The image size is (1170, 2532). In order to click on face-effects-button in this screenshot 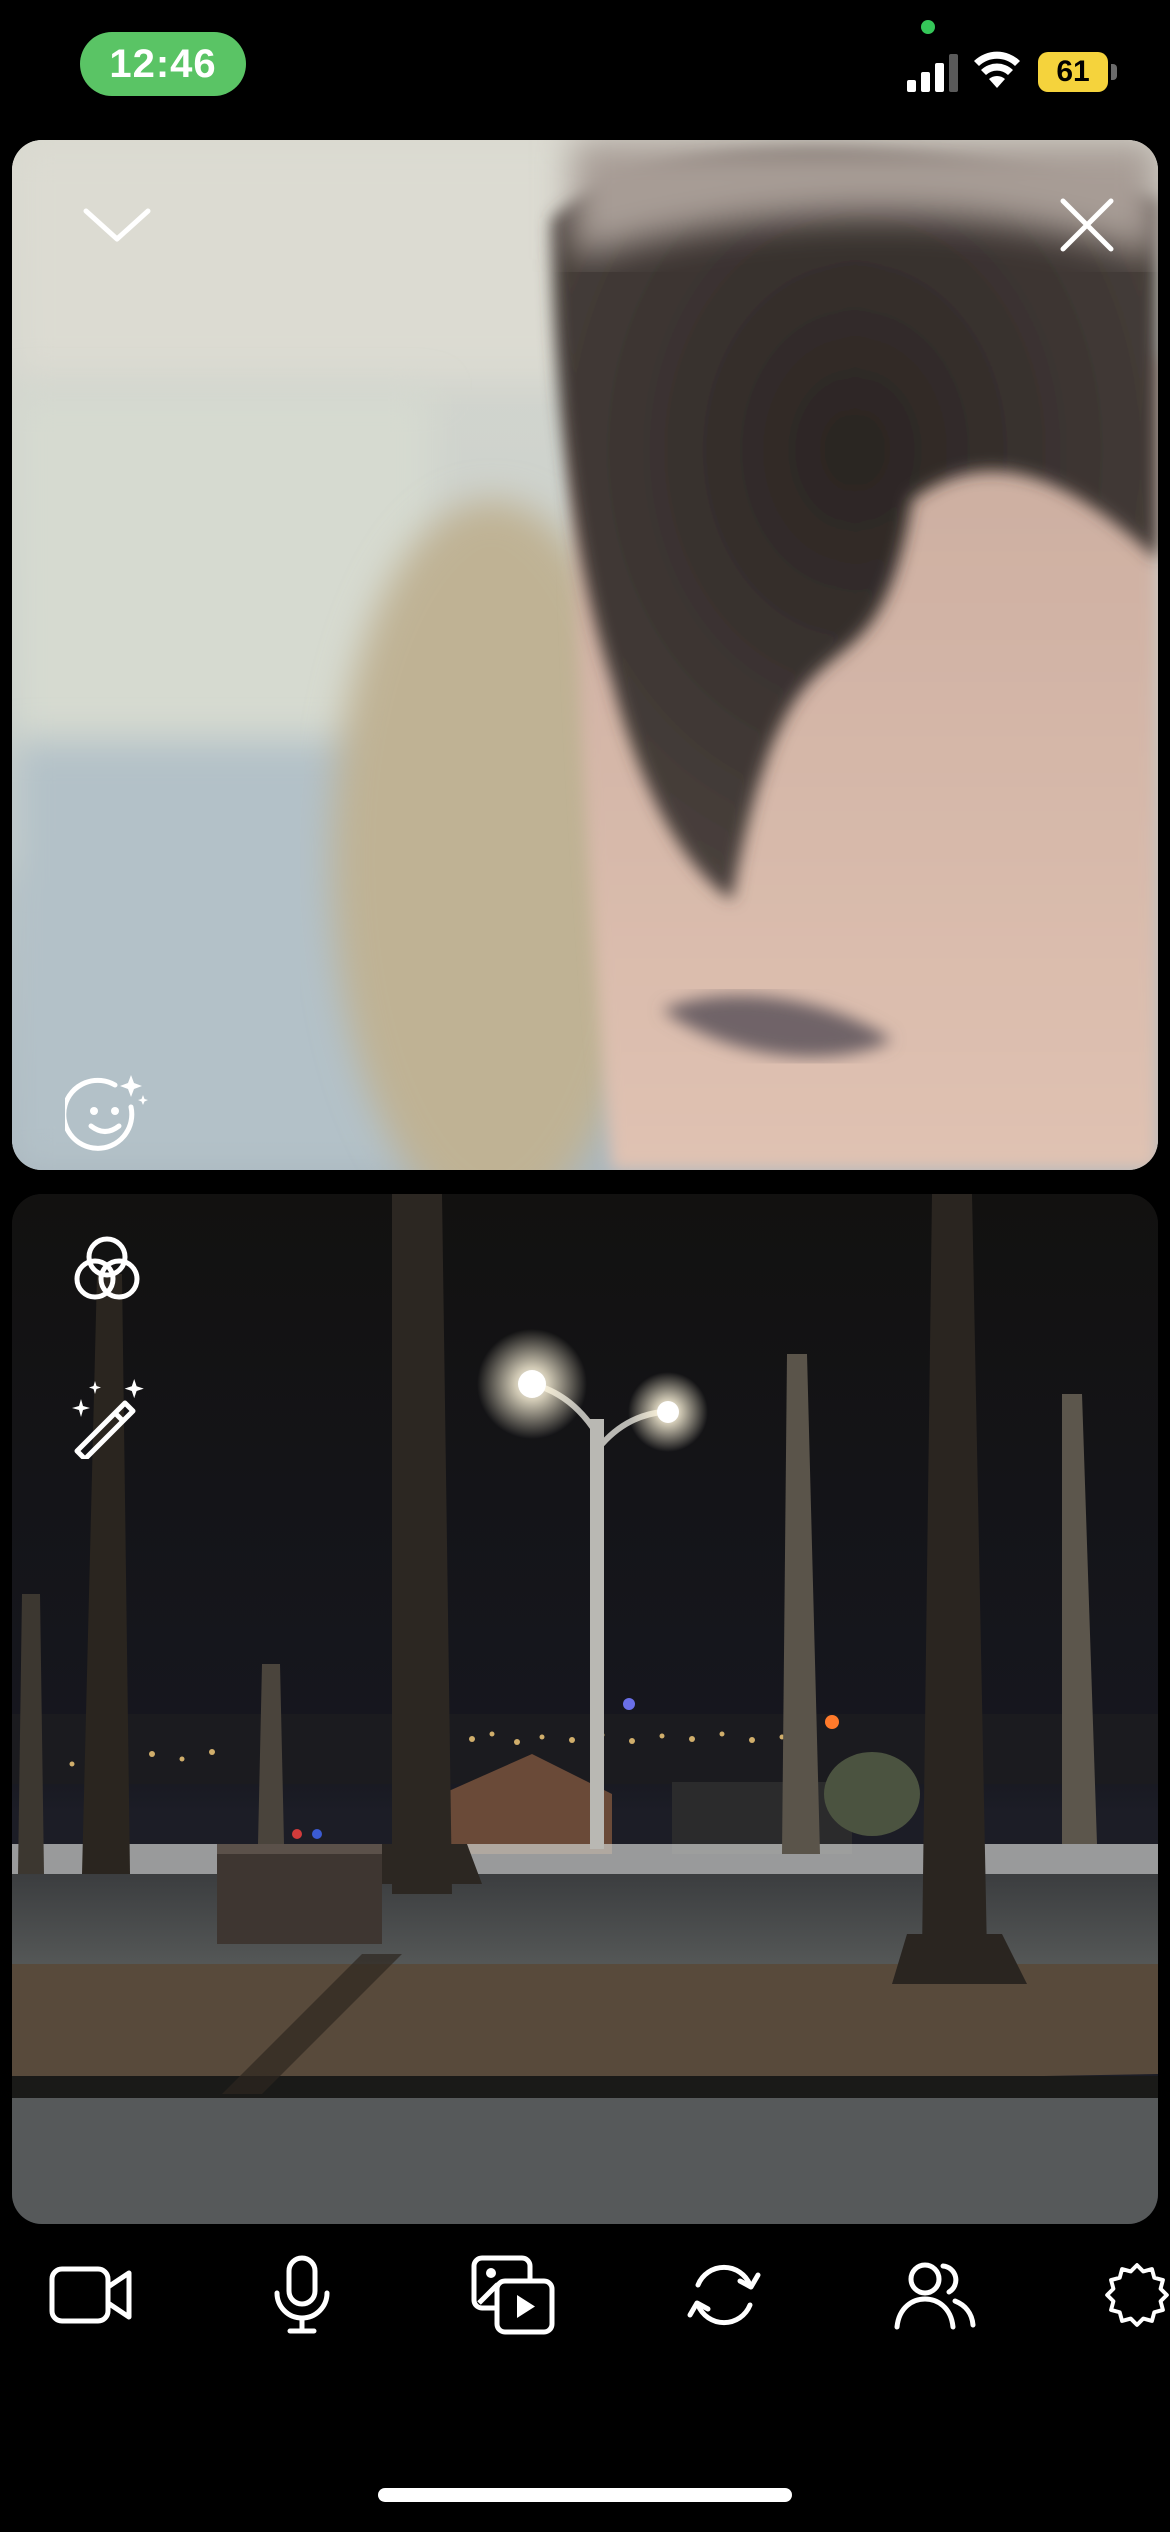, I will do `click(107, 1115)`.